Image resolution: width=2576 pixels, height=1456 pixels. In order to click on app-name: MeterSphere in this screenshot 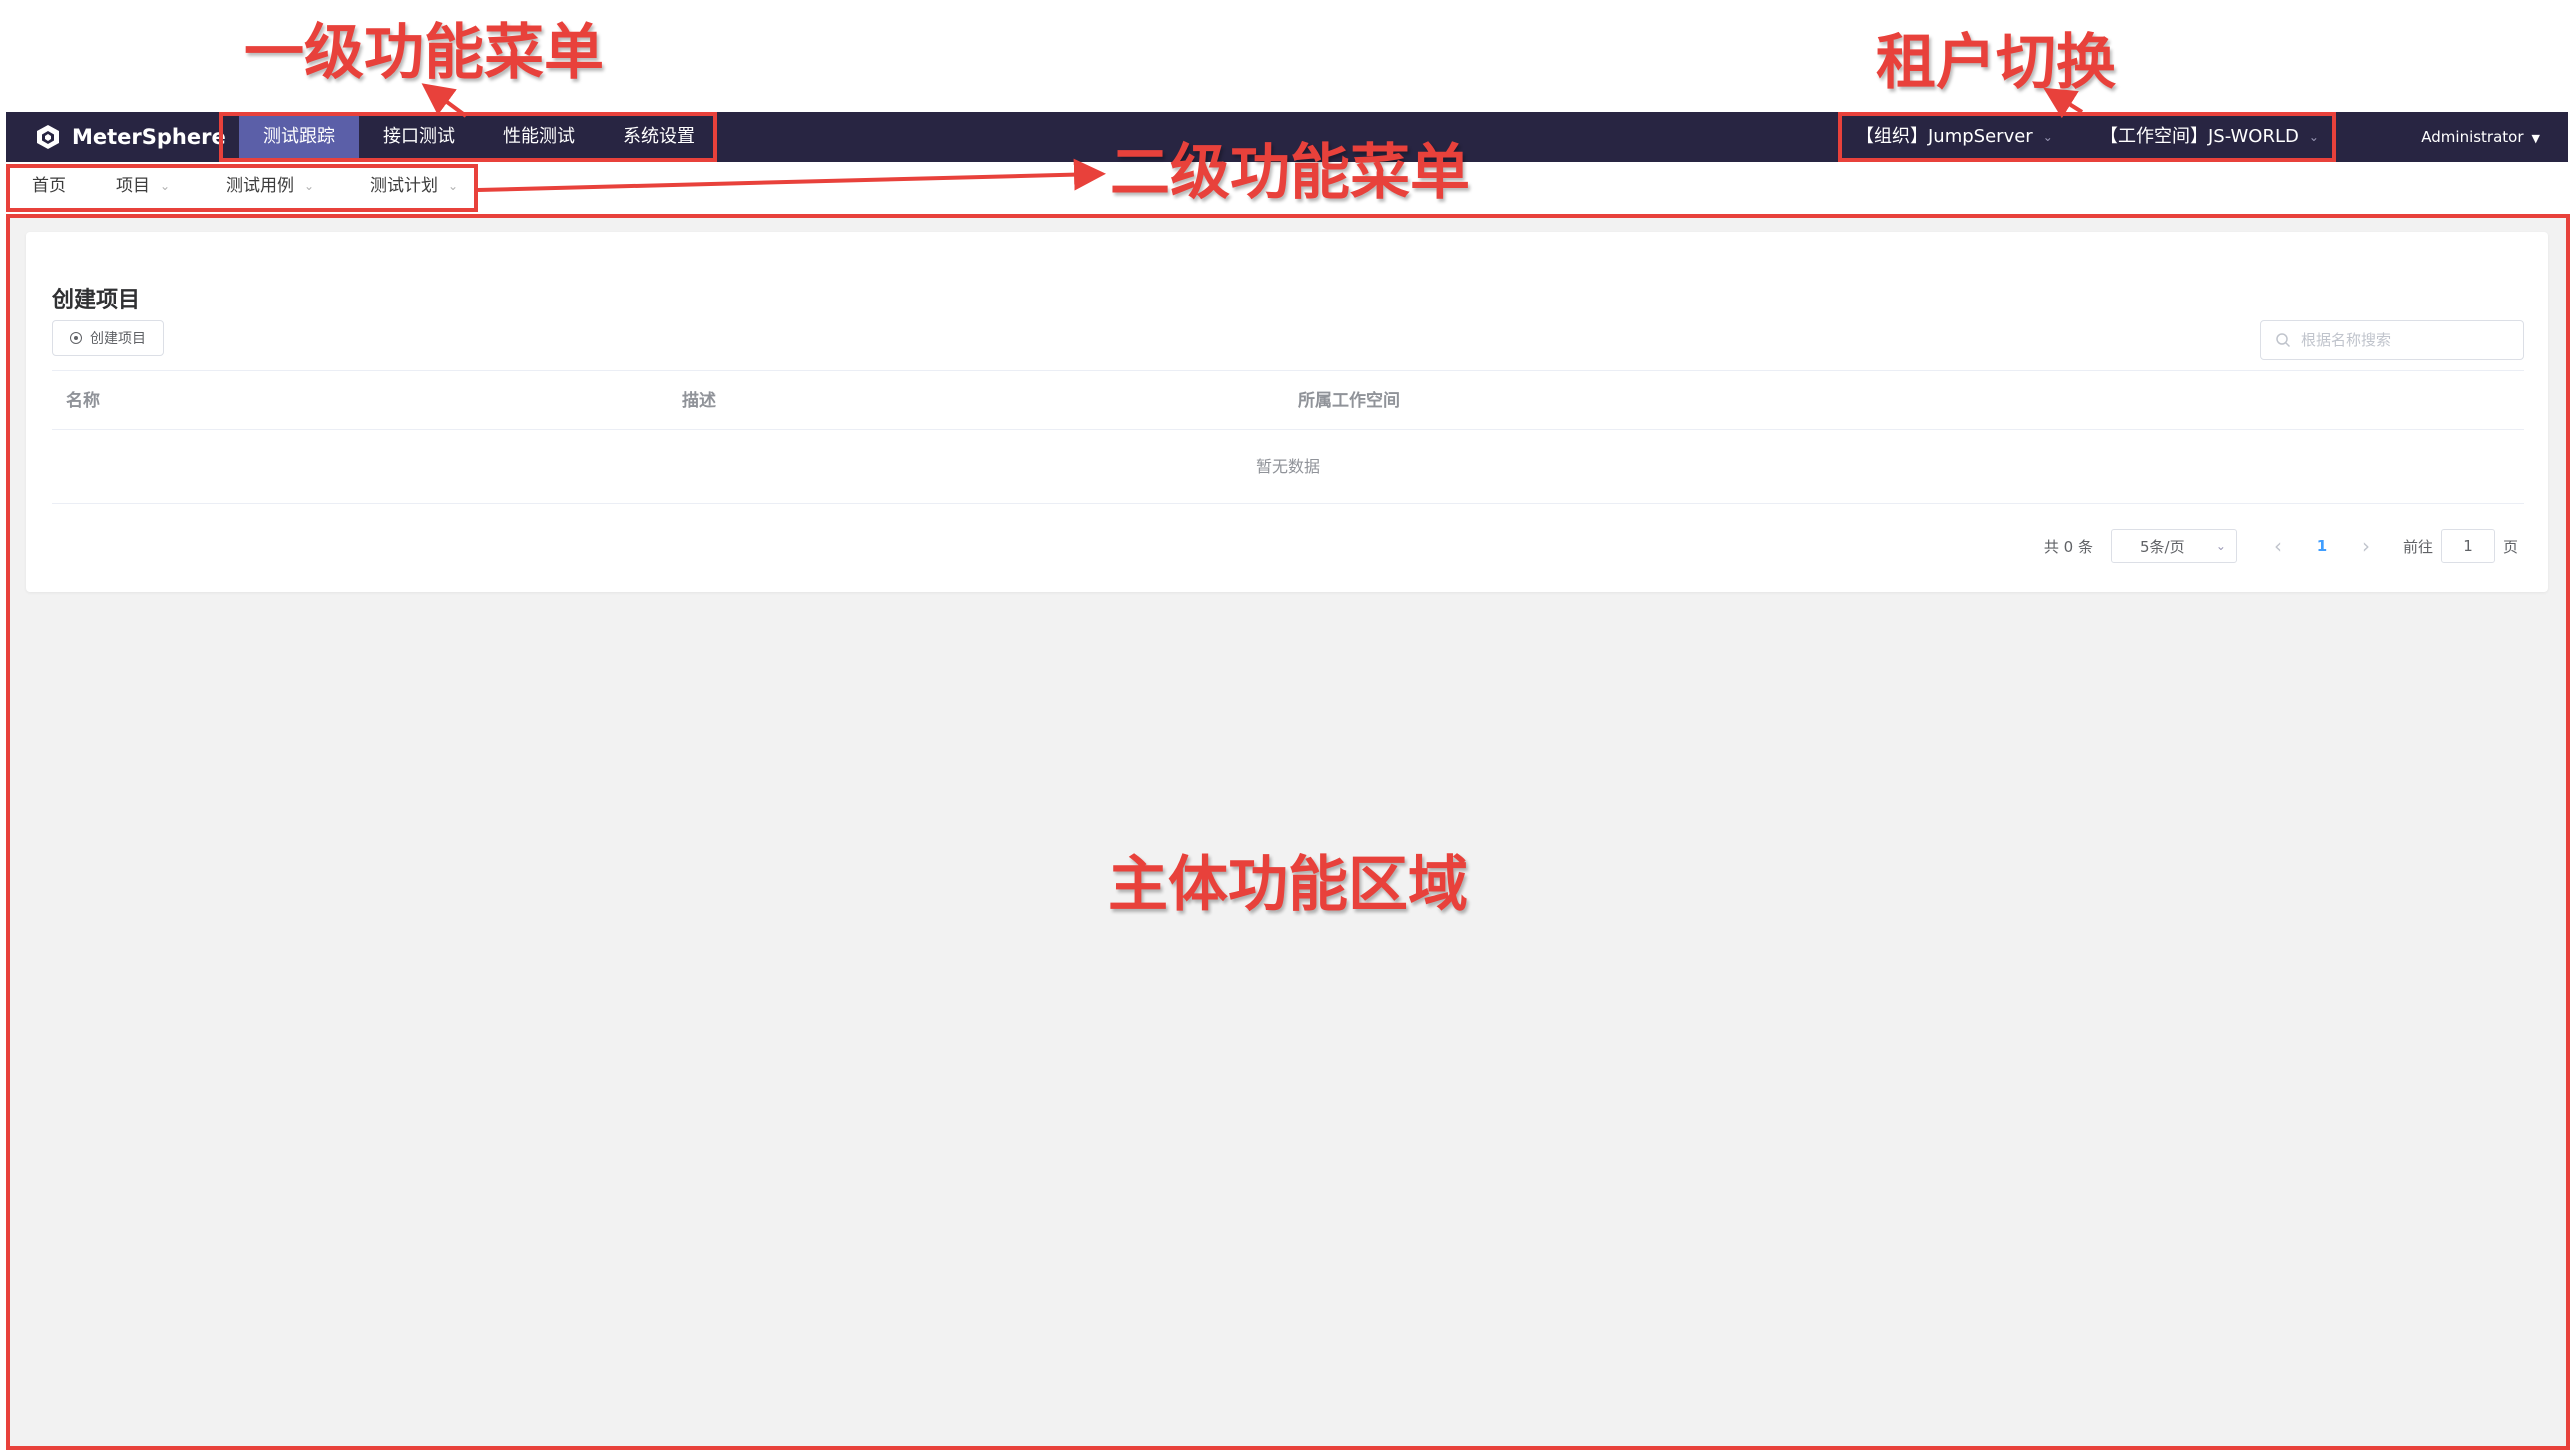, I will do `click(149, 137)`.